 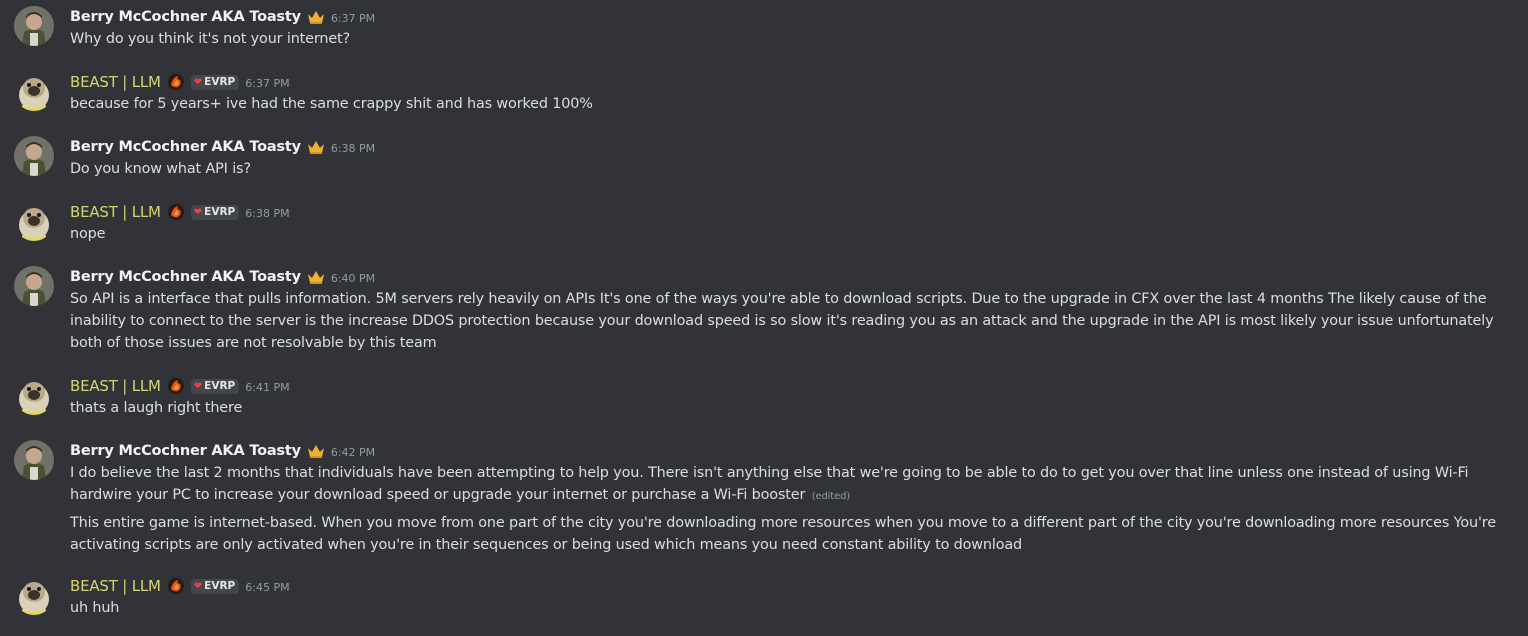 I want to click on timestamp: 6:40 PM, so click(x=353, y=278).